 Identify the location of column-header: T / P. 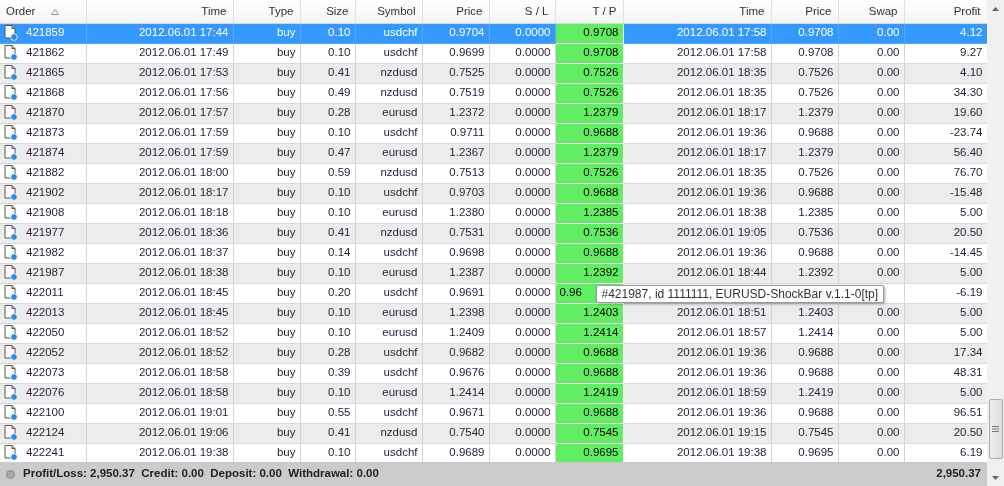
(589, 11).